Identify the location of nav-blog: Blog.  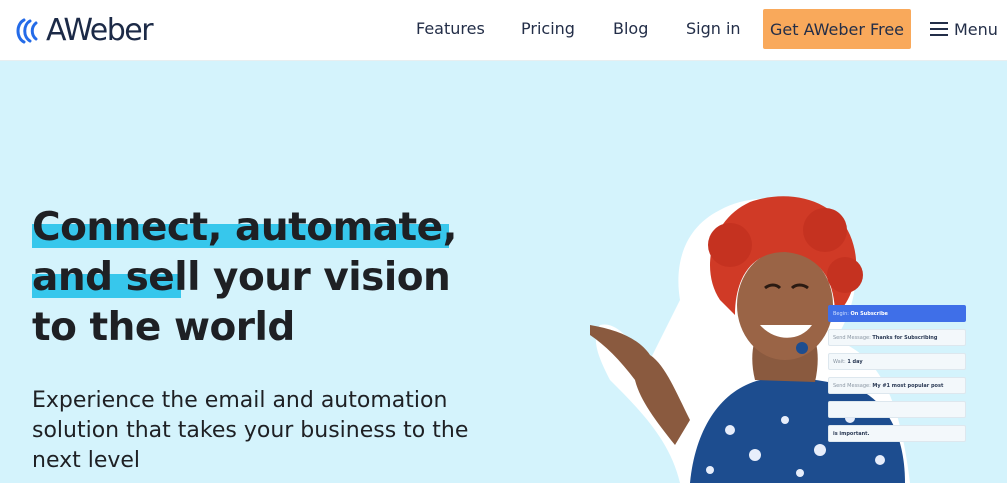
(630, 28).